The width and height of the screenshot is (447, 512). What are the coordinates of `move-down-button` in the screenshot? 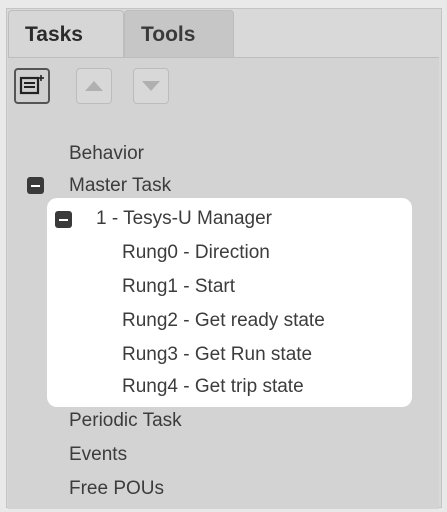 It's located at (151, 86).